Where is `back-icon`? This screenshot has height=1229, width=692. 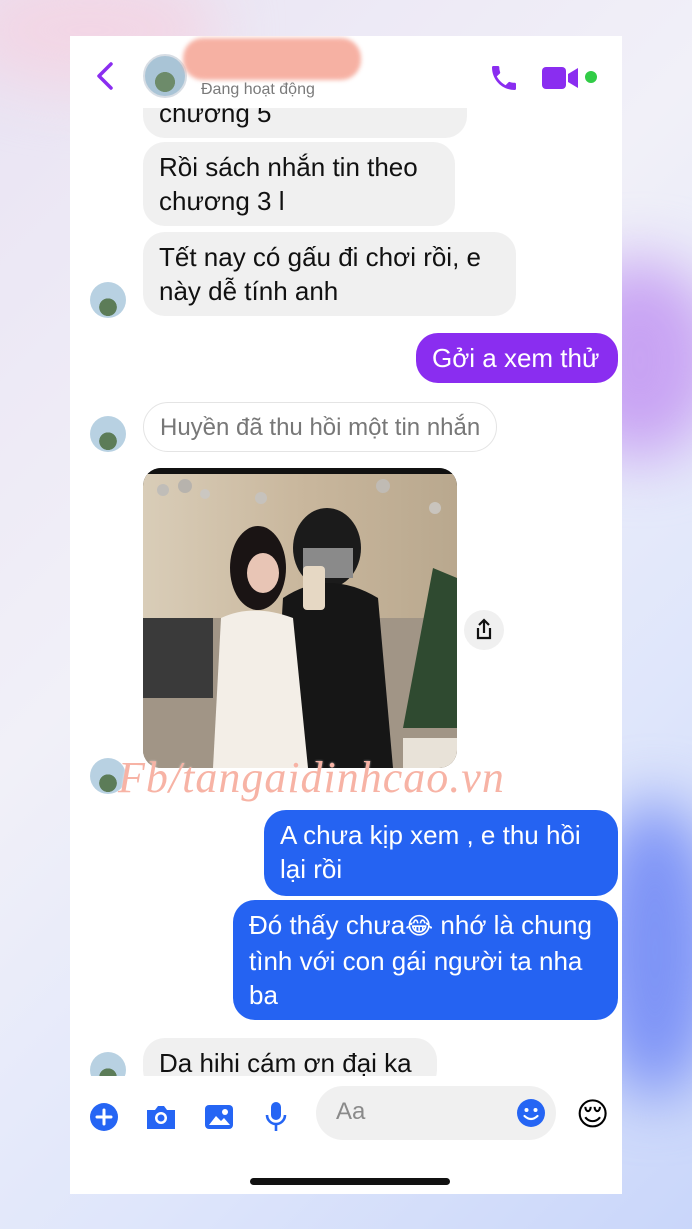
back-icon is located at coordinates (105, 76).